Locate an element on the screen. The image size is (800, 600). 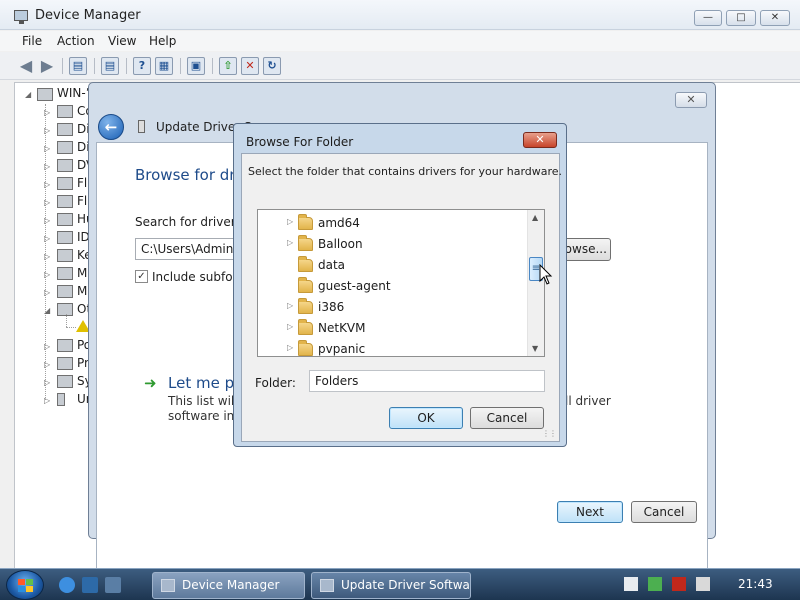
taskbar-device-manager: Device Manager is located at coordinates (228, 585).